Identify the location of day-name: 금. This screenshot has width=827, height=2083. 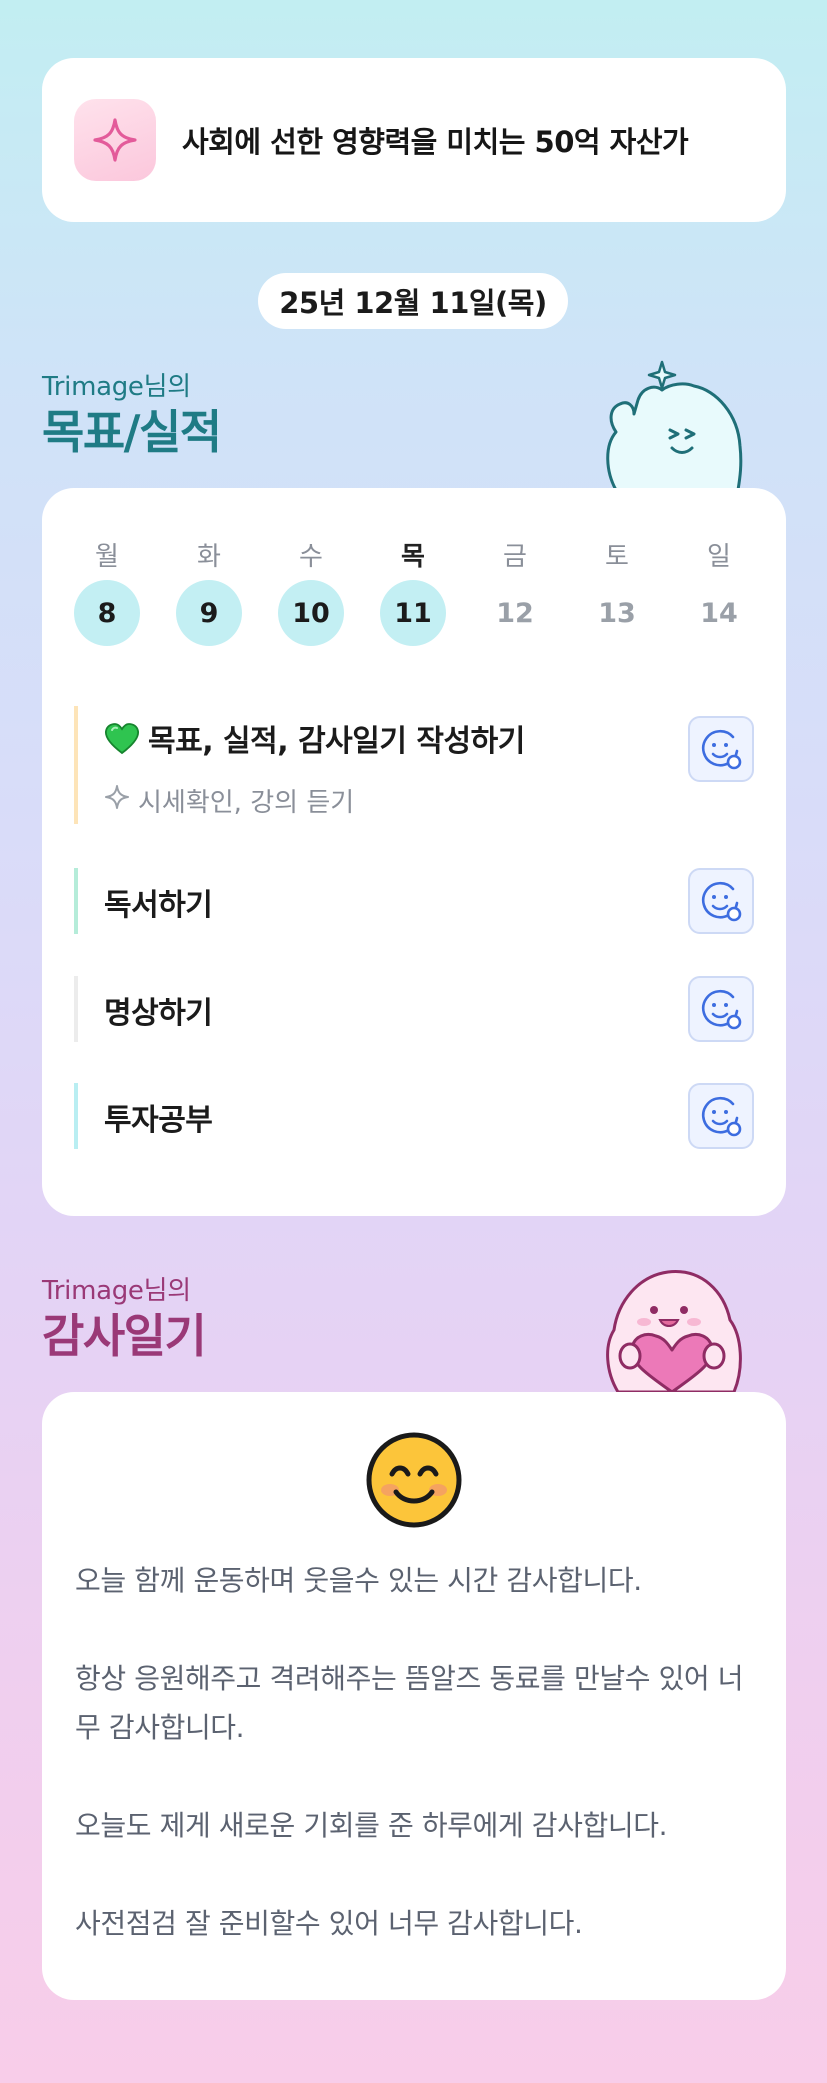
(515, 557).